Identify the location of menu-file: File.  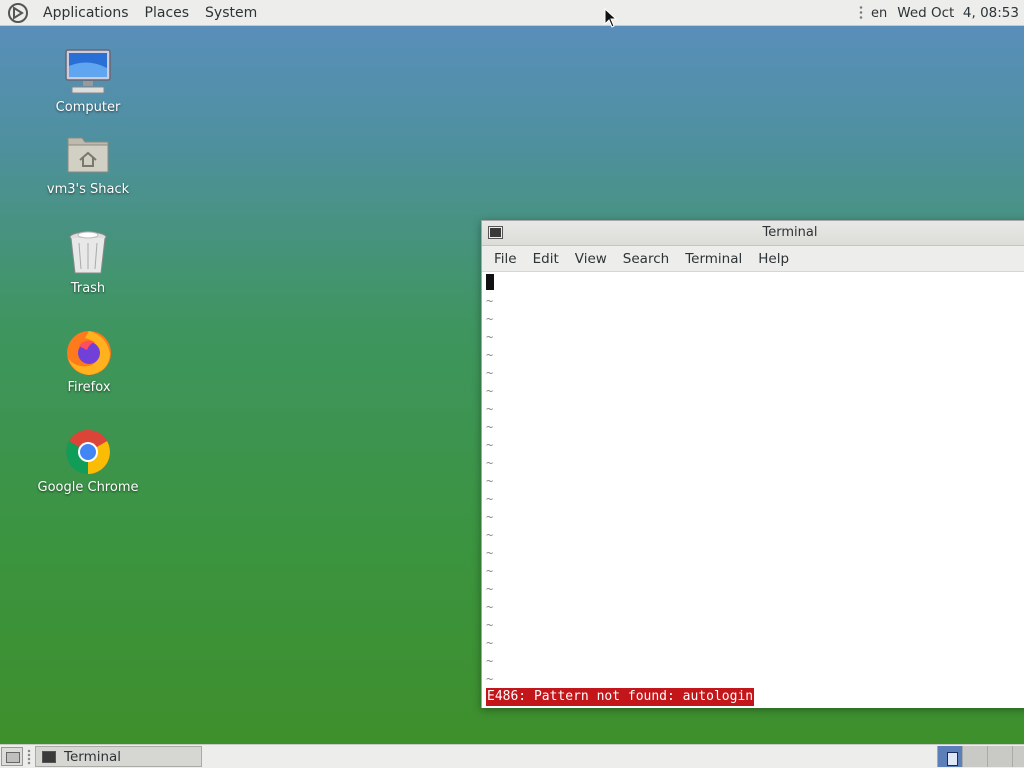
(505, 259).